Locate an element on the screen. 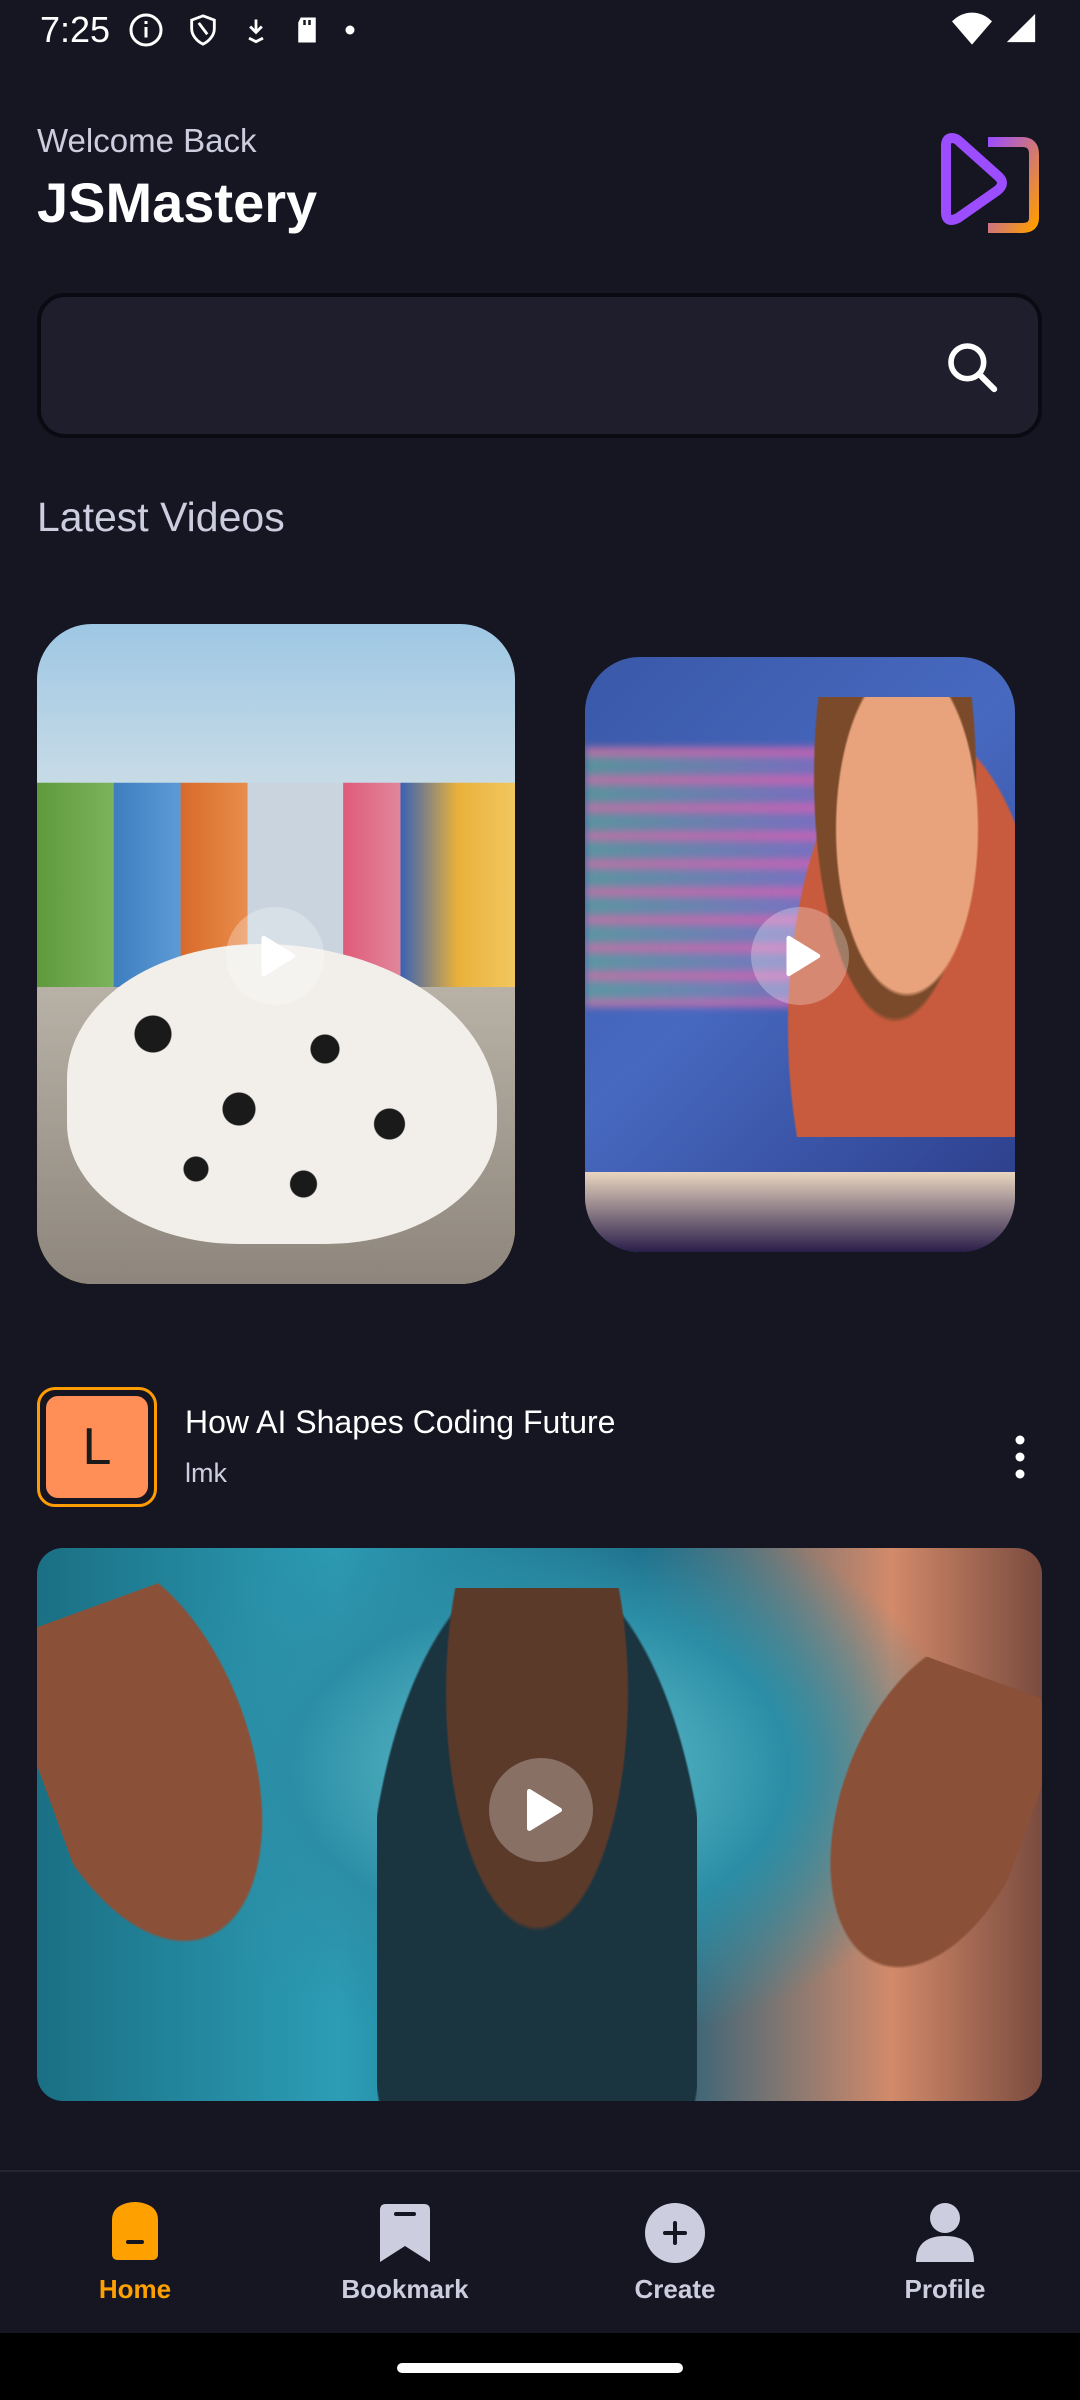  tab-profile-label: Profile is located at coordinates (945, 2289).